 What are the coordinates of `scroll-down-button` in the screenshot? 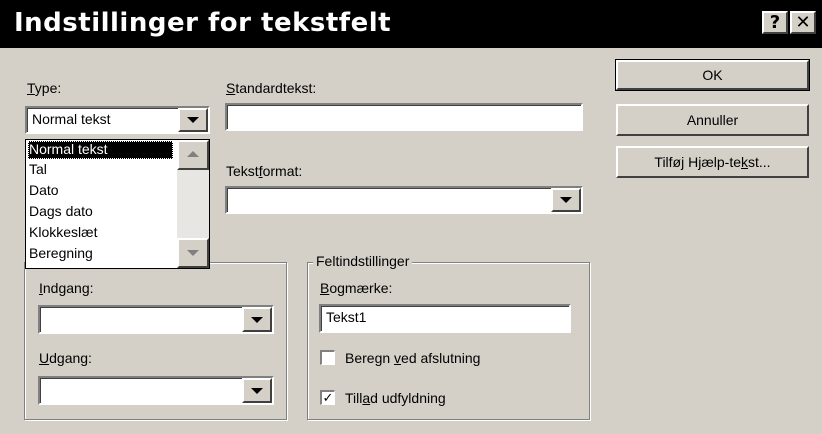 It's located at (193, 253).